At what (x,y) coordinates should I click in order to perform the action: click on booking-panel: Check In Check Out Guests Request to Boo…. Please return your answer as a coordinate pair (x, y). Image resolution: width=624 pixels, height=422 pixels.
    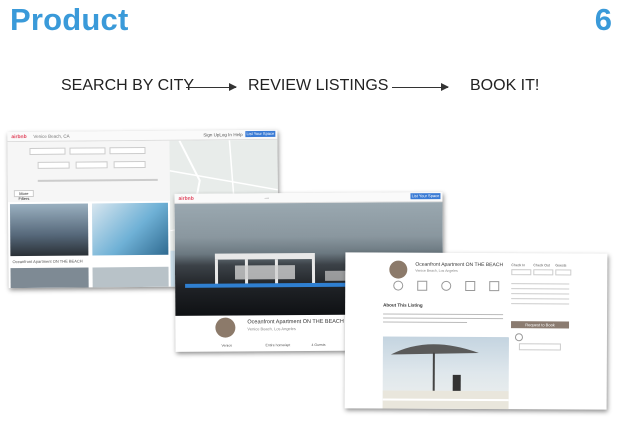
    Looking at the image, I should click on (542, 313).